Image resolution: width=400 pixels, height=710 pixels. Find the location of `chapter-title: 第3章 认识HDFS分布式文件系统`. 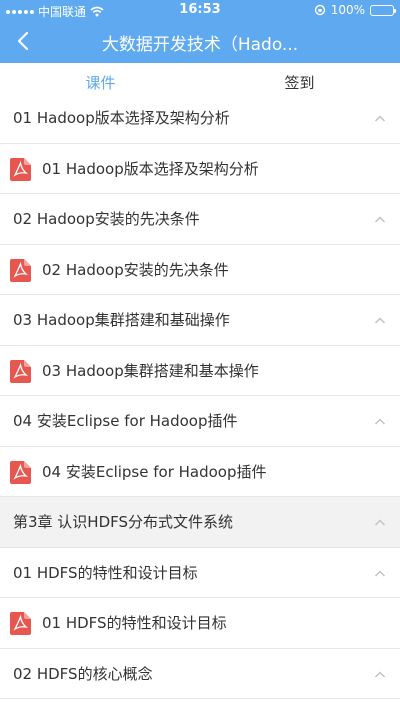

chapter-title: 第3章 认识HDFS分布式文件系统 is located at coordinates (123, 522).